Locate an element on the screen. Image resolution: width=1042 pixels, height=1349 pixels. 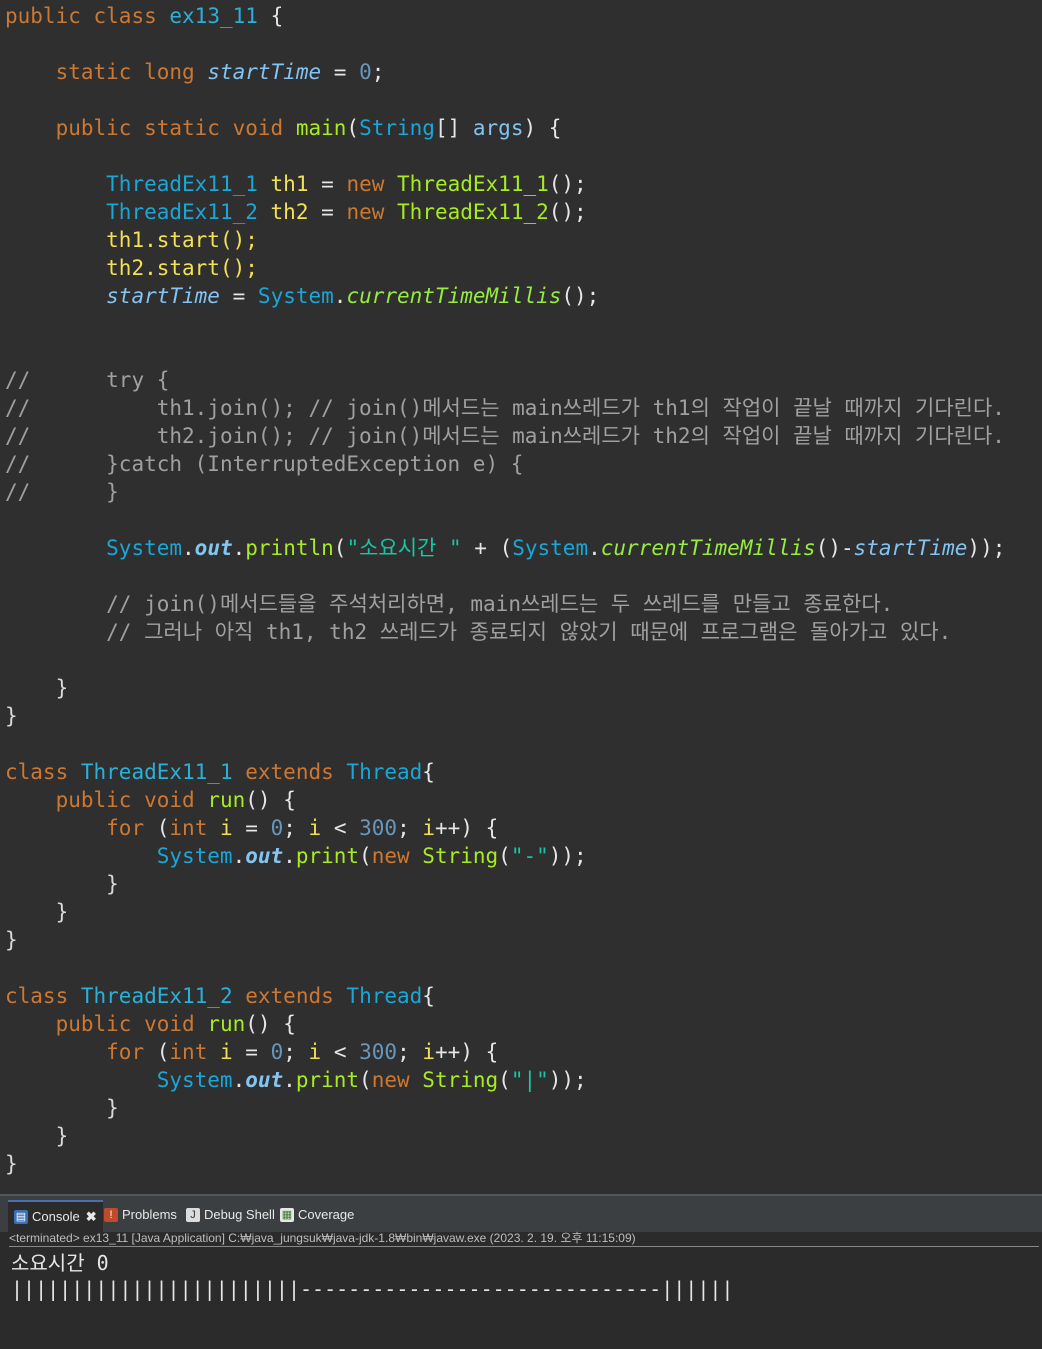
code-line-field: static long startTime = 0; is located at coordinates (220, 72).